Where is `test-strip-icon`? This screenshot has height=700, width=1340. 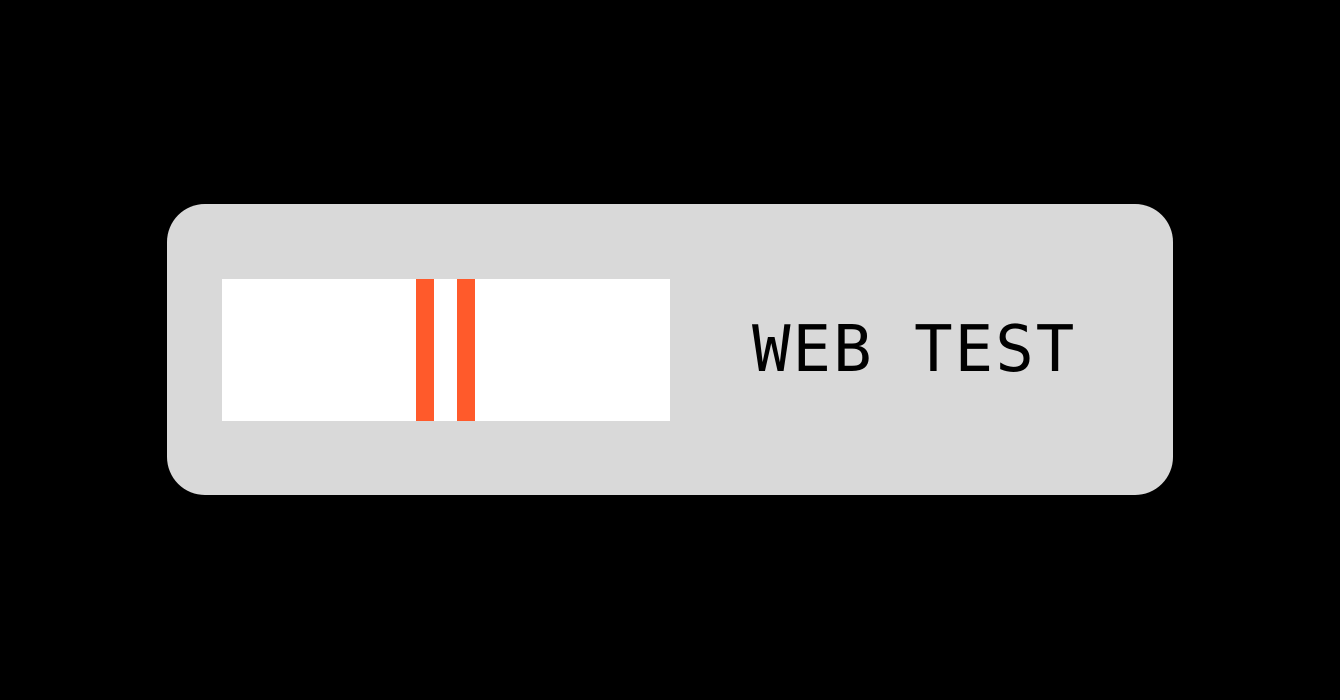
test-strip-icon is located at coordinates (446, 350).